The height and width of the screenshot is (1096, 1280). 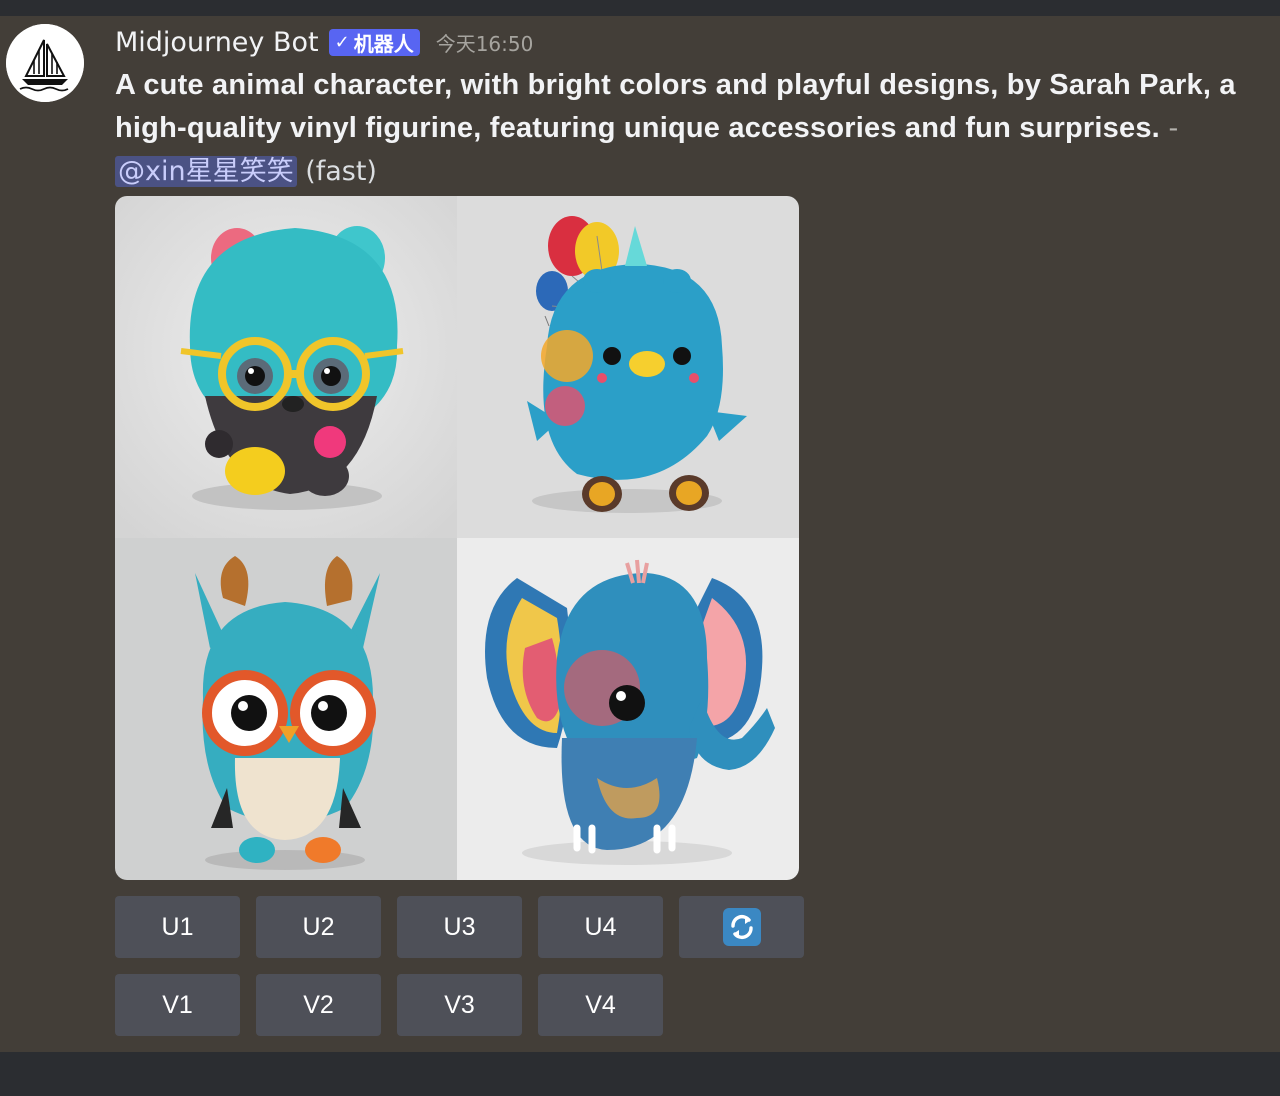 What do you see at coordinates (324, 42) in the screenshot?
I see `message-header: Midjourney Bot ✓ 机器人 今天16:50` at bounding box center [324, 42].